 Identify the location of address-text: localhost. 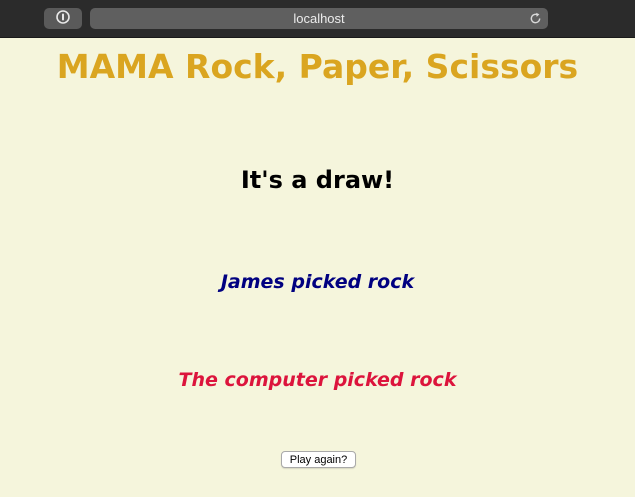
(319, 18).